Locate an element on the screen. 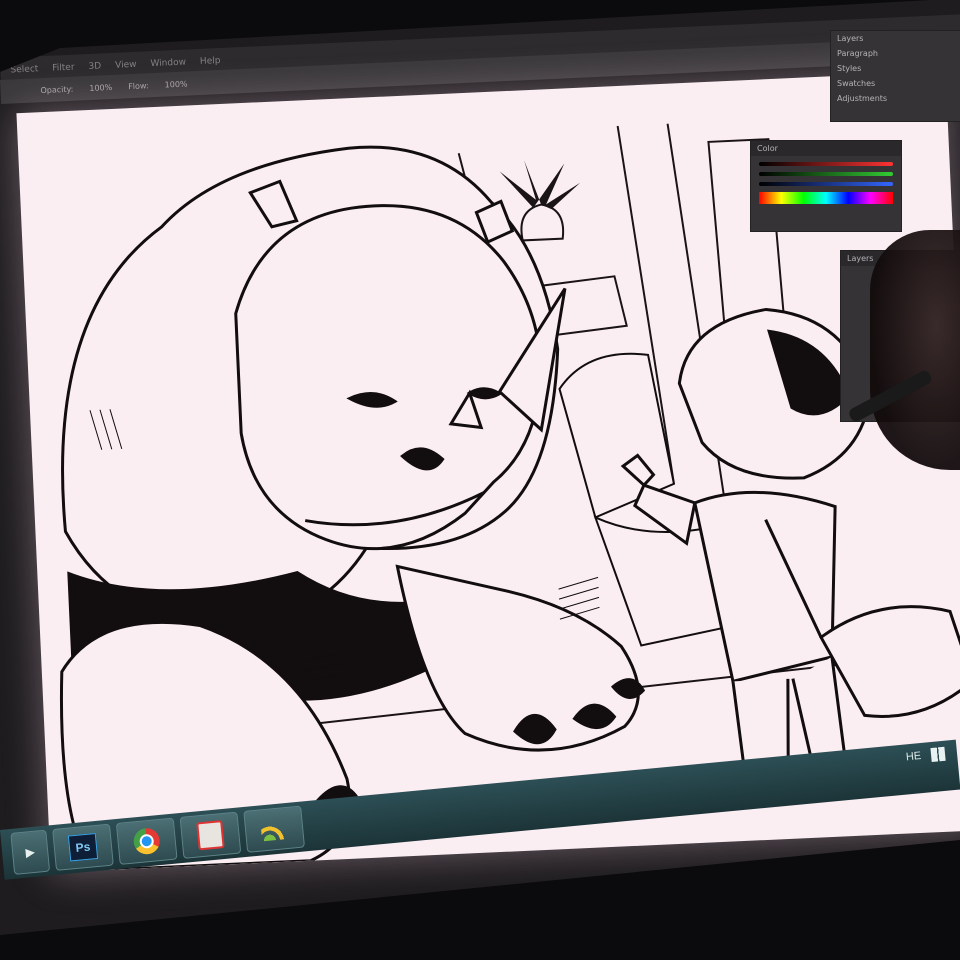 The image size is (960, 960). windows-flag-icon is located at coordinates (938, 754).